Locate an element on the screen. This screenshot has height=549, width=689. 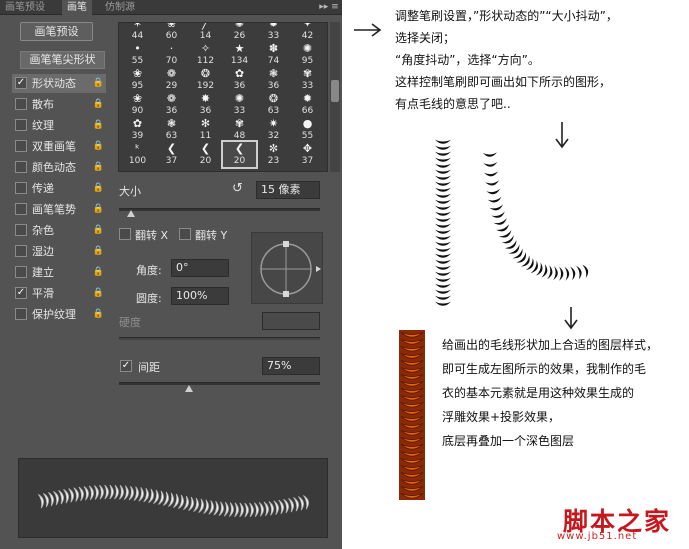
brush-tip-cell: ❁ 29 is located at coordinates (171, 79).